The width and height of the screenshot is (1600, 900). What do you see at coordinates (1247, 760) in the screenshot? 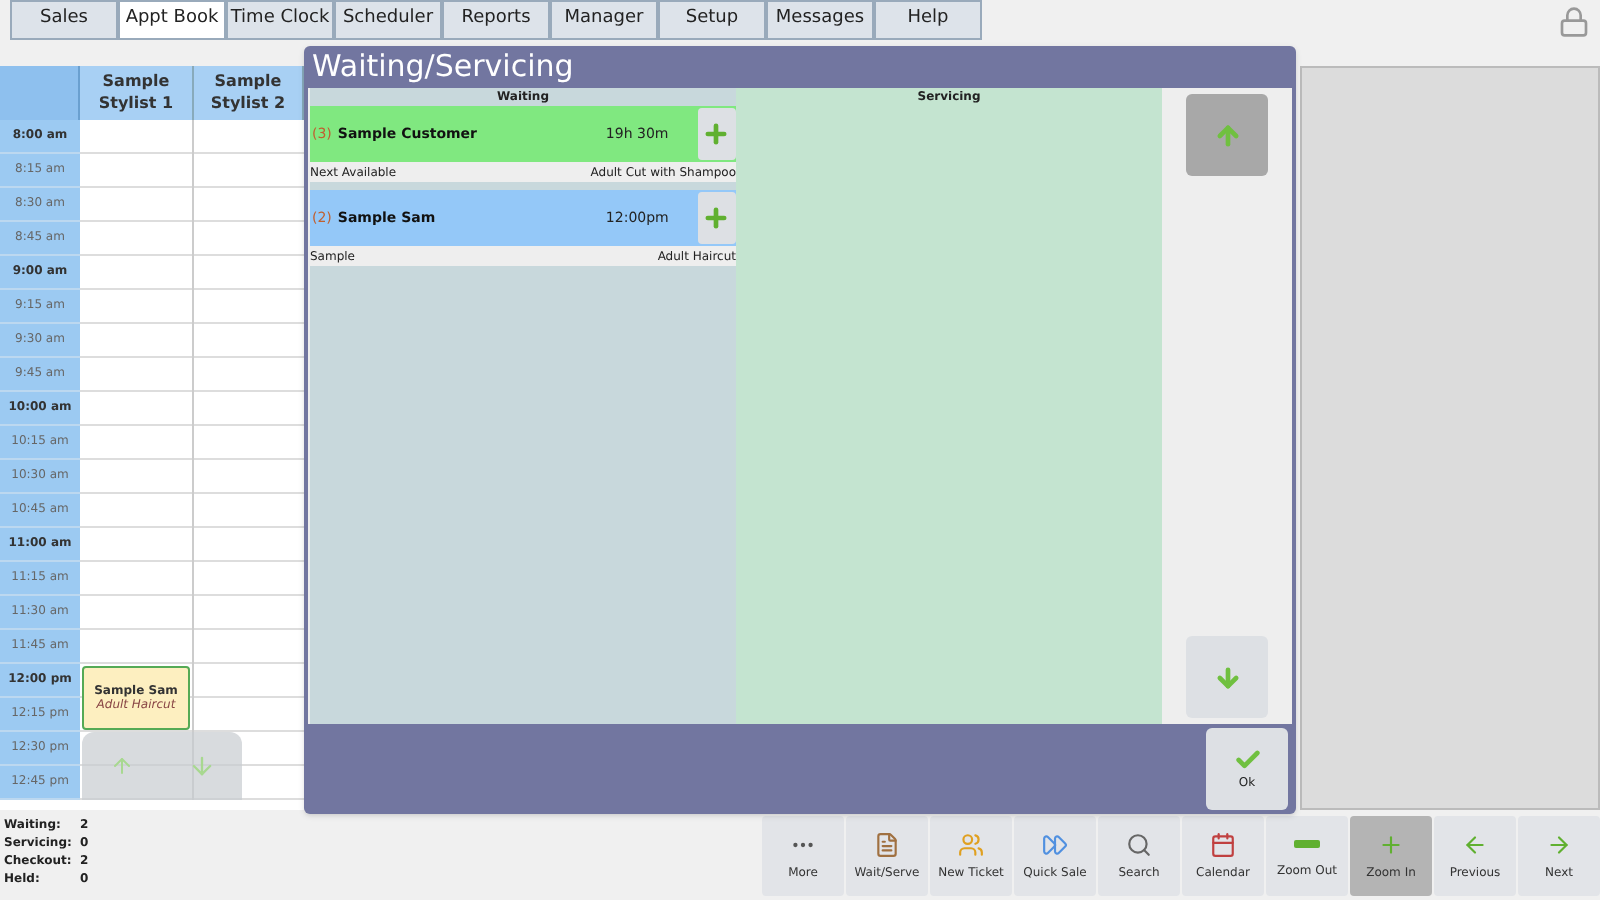
I see `check-icon` at bounding box center [1247, 760].